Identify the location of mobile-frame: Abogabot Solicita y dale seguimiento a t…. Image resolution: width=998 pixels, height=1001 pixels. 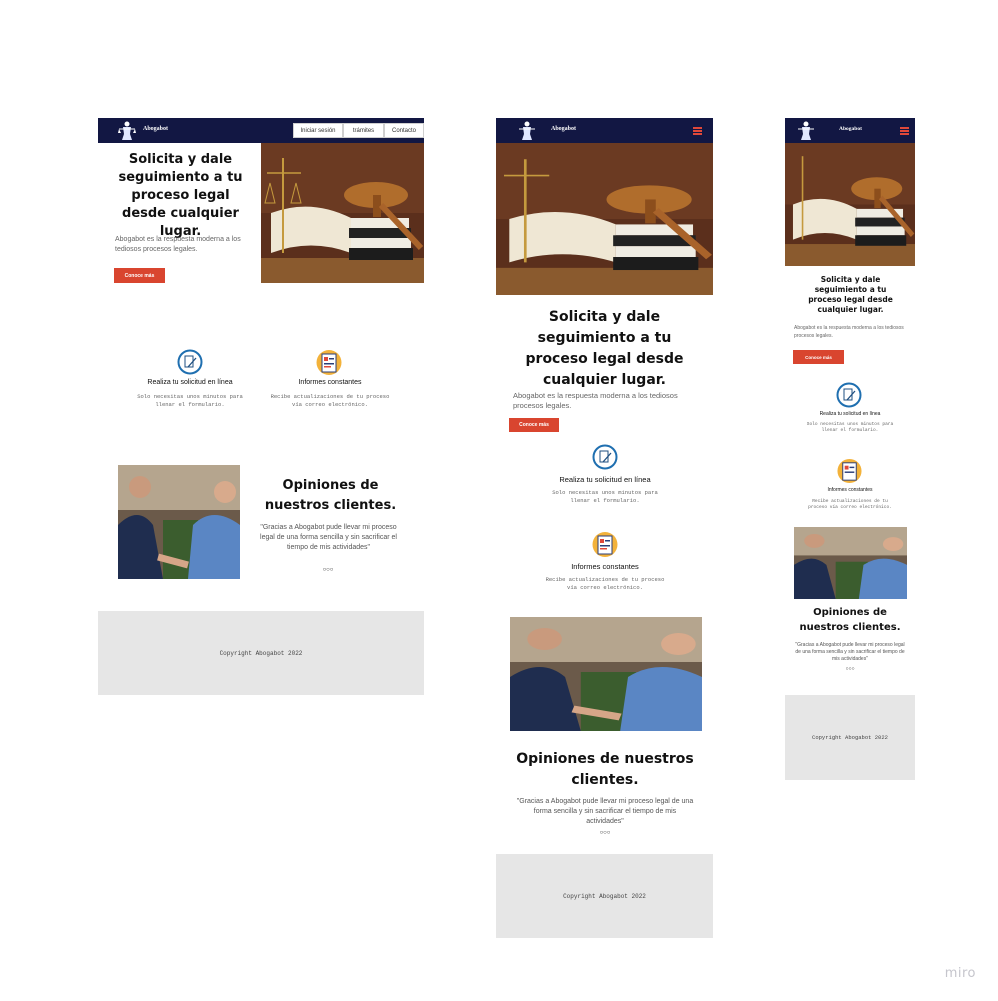
(850, 449).